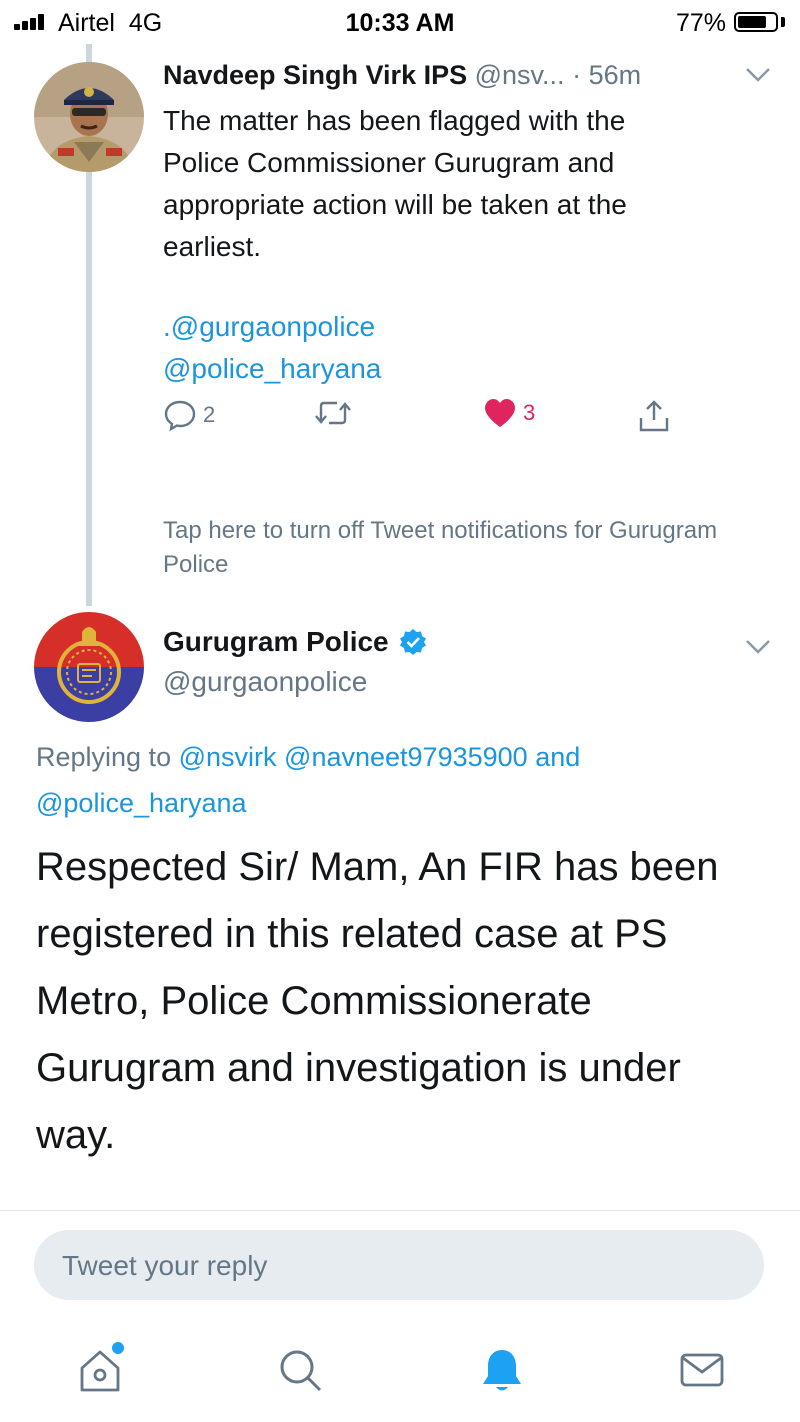 The width and height of the screenshot is (800, 1422). I want to click on messages-icon, so click(702, 1370).